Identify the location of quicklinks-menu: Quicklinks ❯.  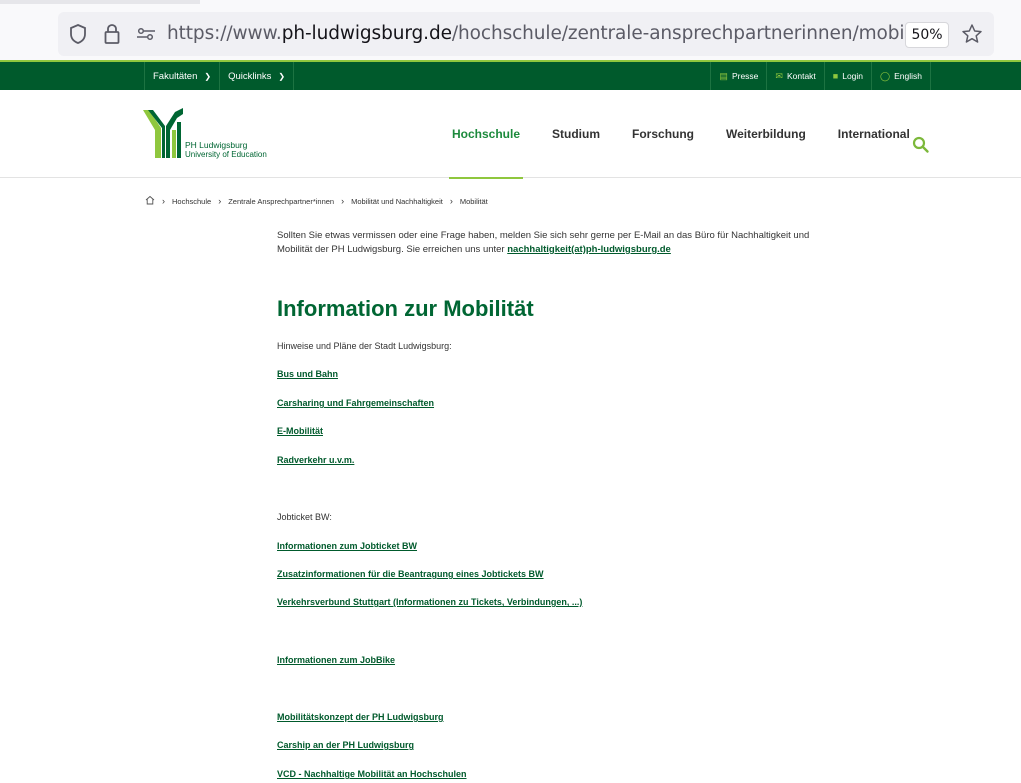
(257, 76).